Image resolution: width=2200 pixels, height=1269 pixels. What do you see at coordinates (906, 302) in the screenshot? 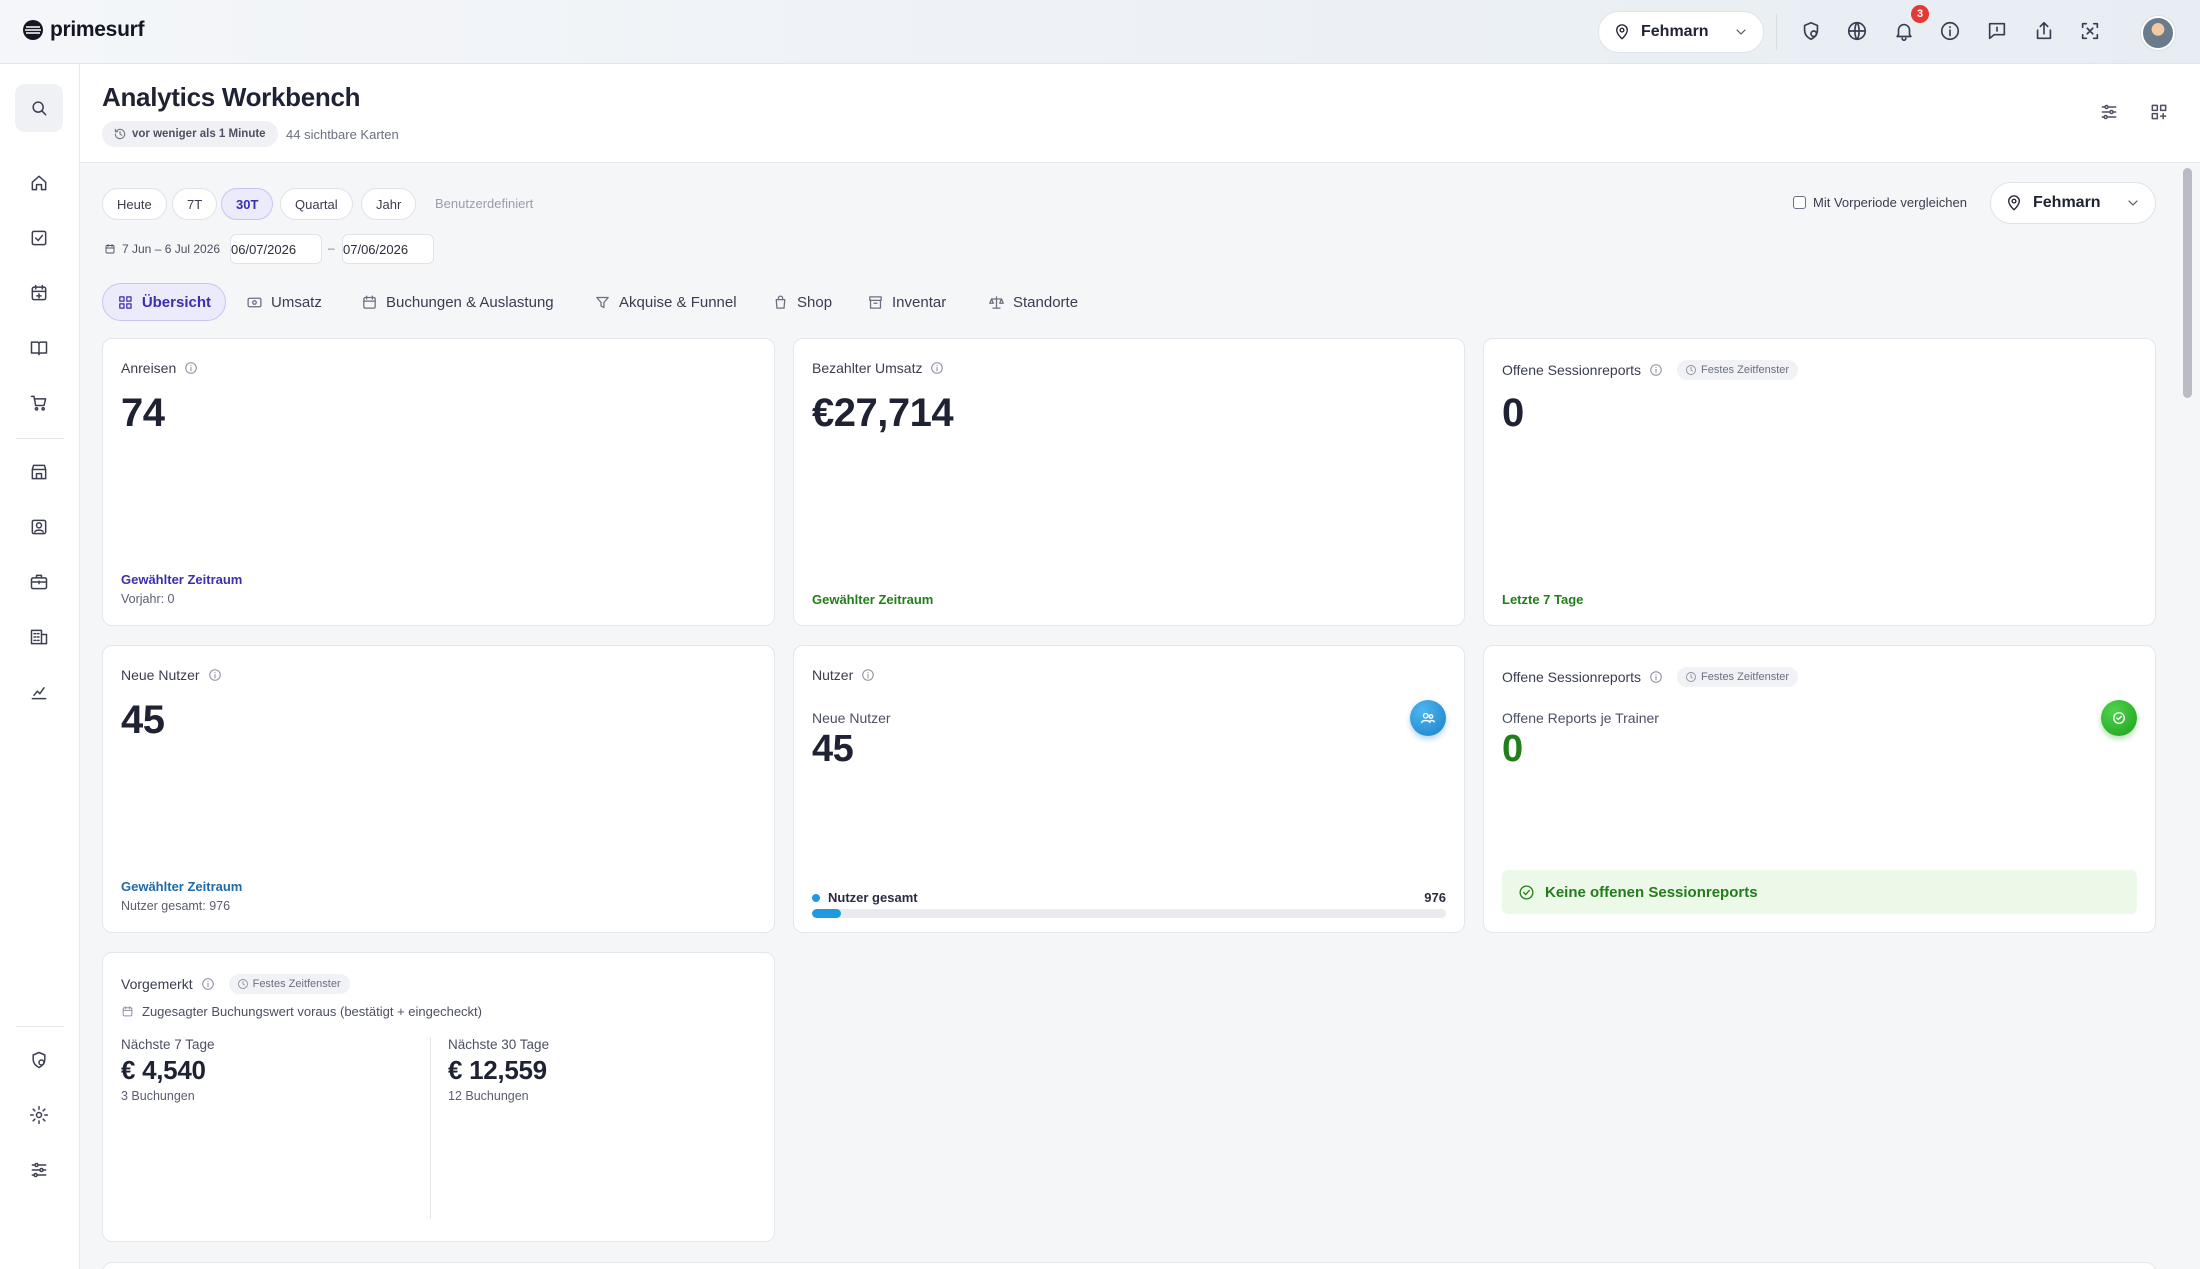
I see `tab-inventory: Inventar` at bounding box center [906, 302].